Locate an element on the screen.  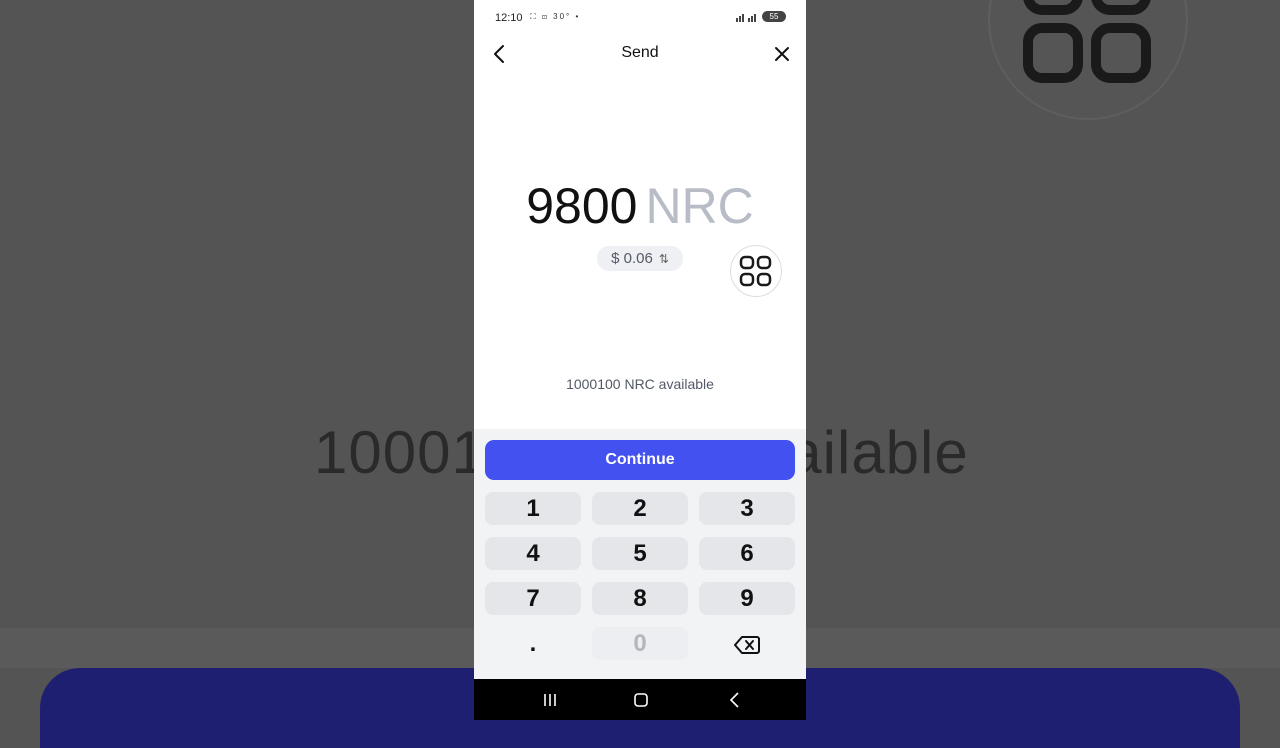
header: Send is located at coordinates (640, 54).